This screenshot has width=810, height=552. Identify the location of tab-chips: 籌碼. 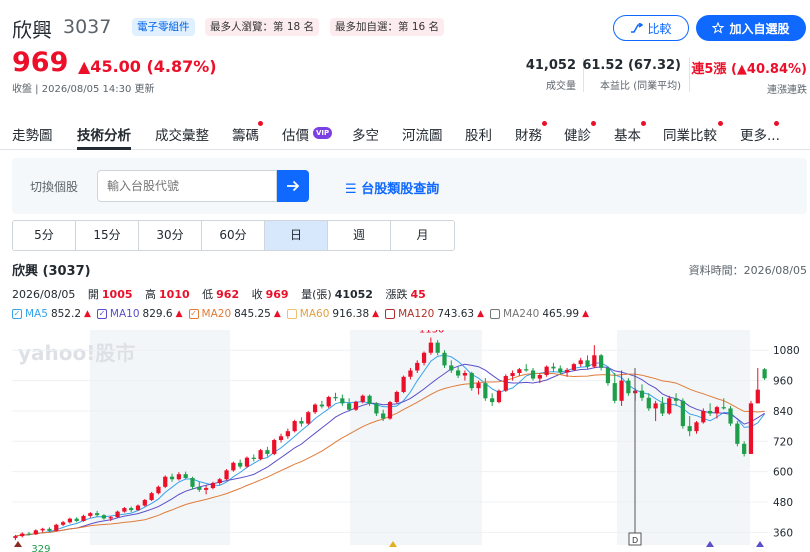
(245, 134).